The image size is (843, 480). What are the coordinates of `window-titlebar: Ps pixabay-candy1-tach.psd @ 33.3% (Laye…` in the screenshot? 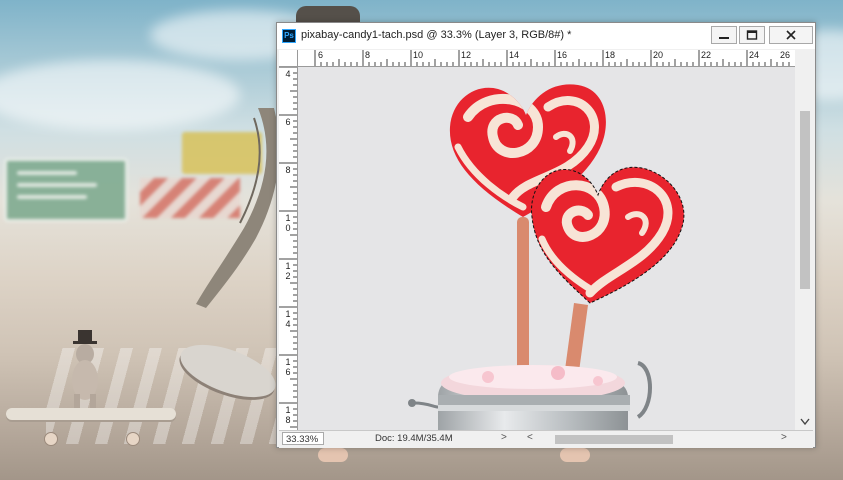 It's located at (546, 36).